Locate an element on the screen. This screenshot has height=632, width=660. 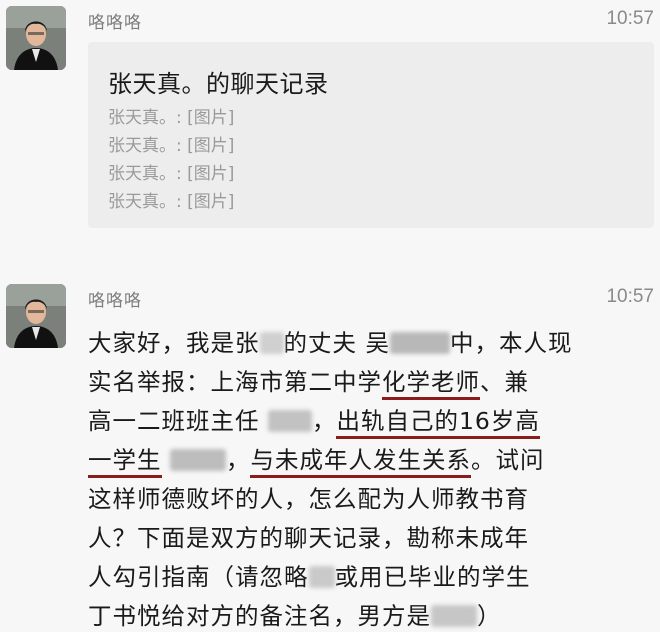
text-segment: ） is located at coordinates (489, 616).